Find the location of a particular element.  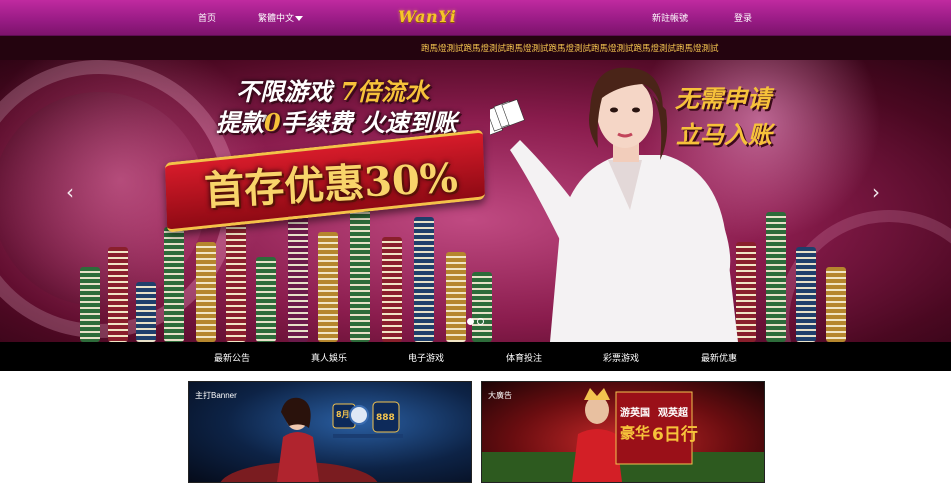

category-announcements: 最新公告 is located at coordinates (232, 357).